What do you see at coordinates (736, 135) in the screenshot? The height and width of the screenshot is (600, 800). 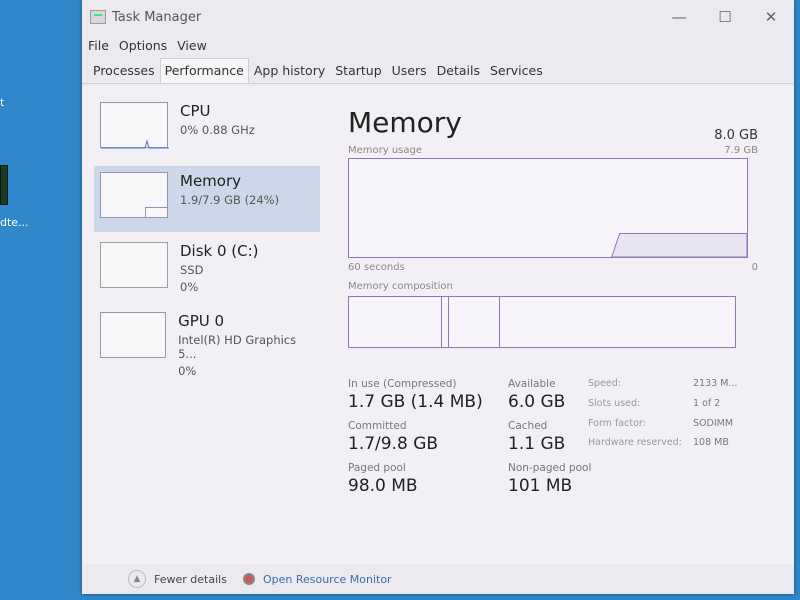 I see `memory-total: 8.0 GB` at bounding box center [736, 135].